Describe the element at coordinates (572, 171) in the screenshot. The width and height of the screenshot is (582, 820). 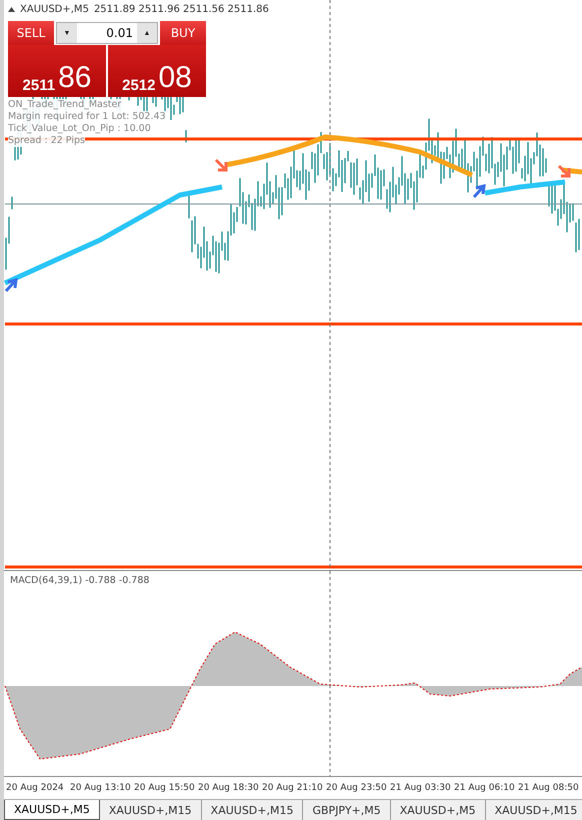
I see `trend-line` at that location.